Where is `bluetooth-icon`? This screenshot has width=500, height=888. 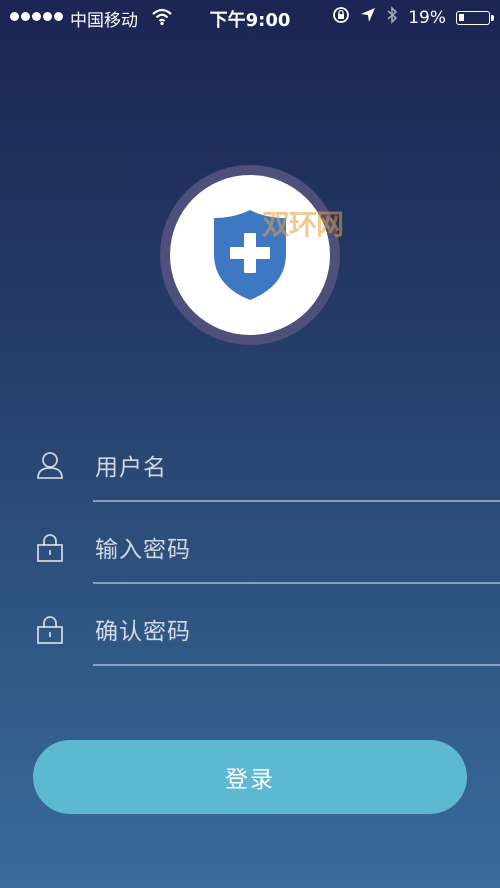
bluetooth-icon is located at coordinates (392, 17).